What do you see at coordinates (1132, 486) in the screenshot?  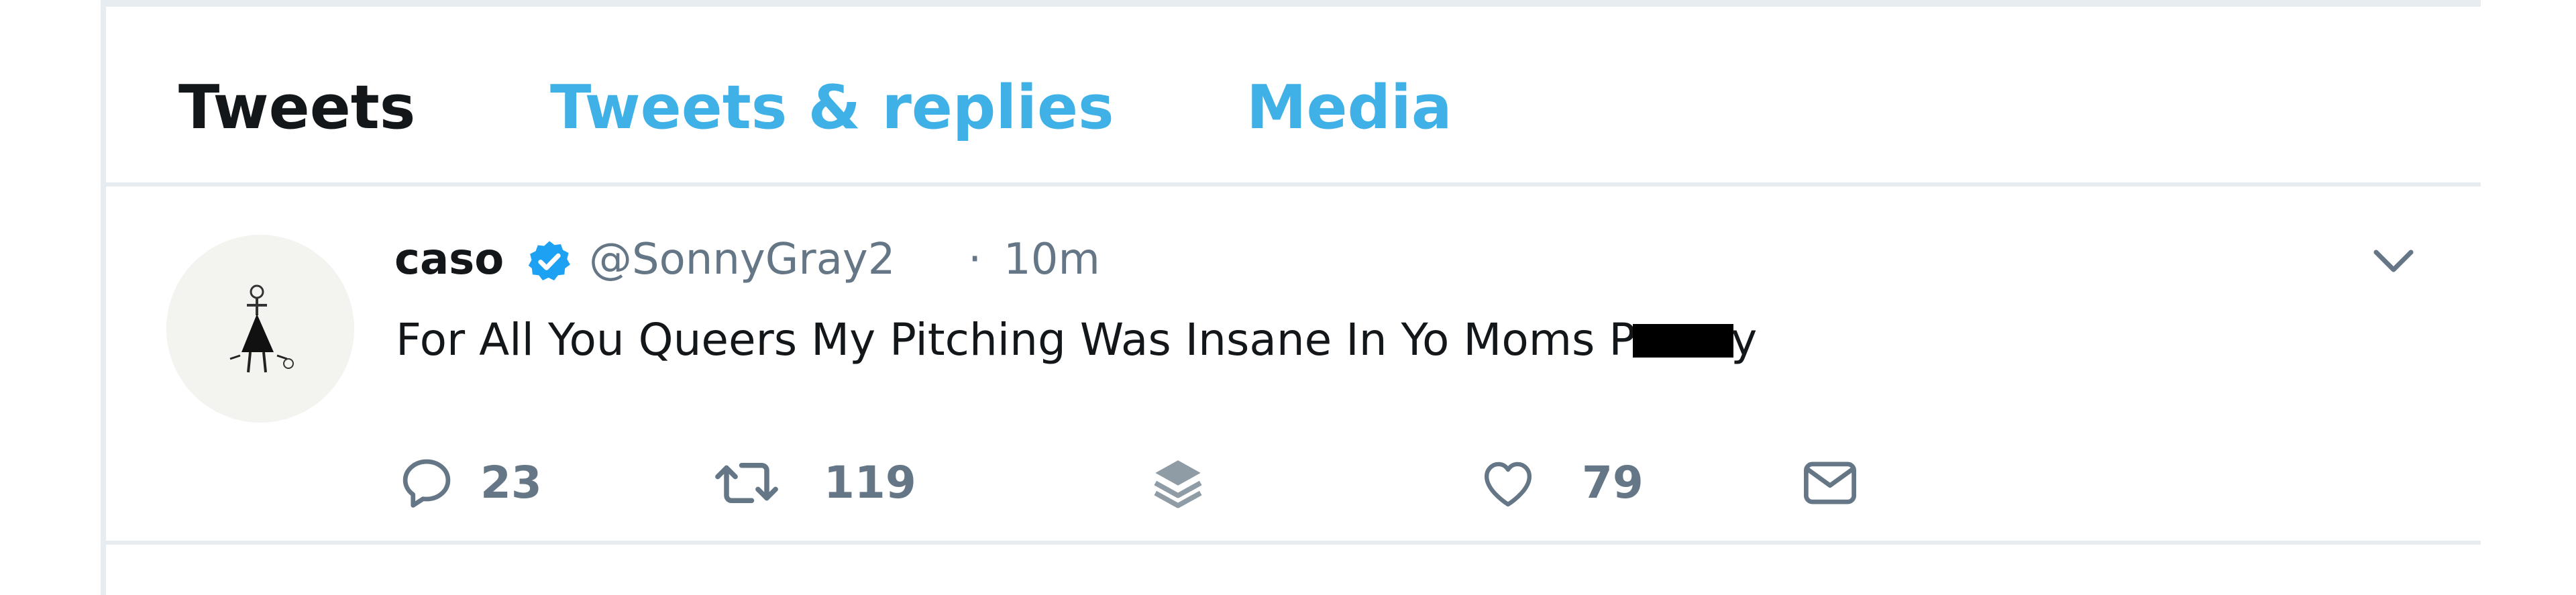 I see `tweet-actions: 23 119 79` at bounding box center [1132, 486].